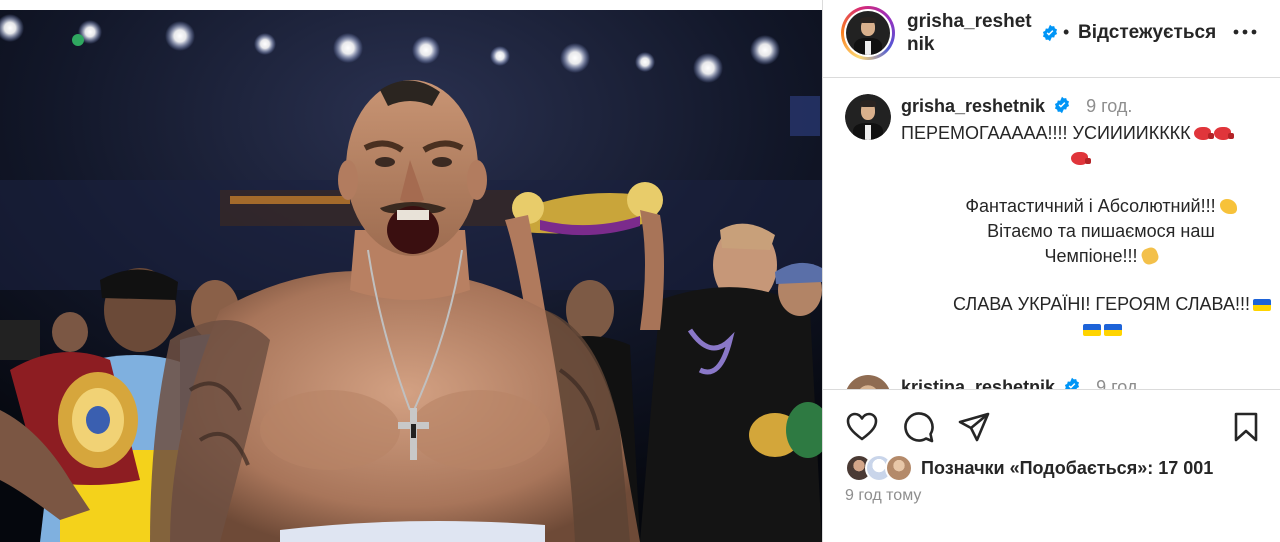 The image size is (1280, 542). Describe the element at coordinates (1101, 304) in the screenshot. I see `caption-line-5-text: СЛАВА УКРАЇНІ! ГЕРОЯМ СЛАВА!!!` at that location.